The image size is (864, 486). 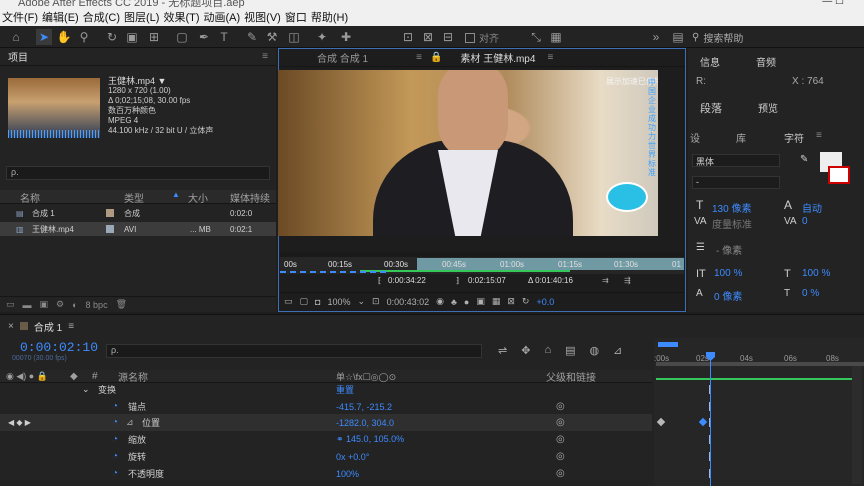 What do you see at coordinates (11, 326) in the screenshot?
I see `close-icon: ×` at bounding box center [11, 326].